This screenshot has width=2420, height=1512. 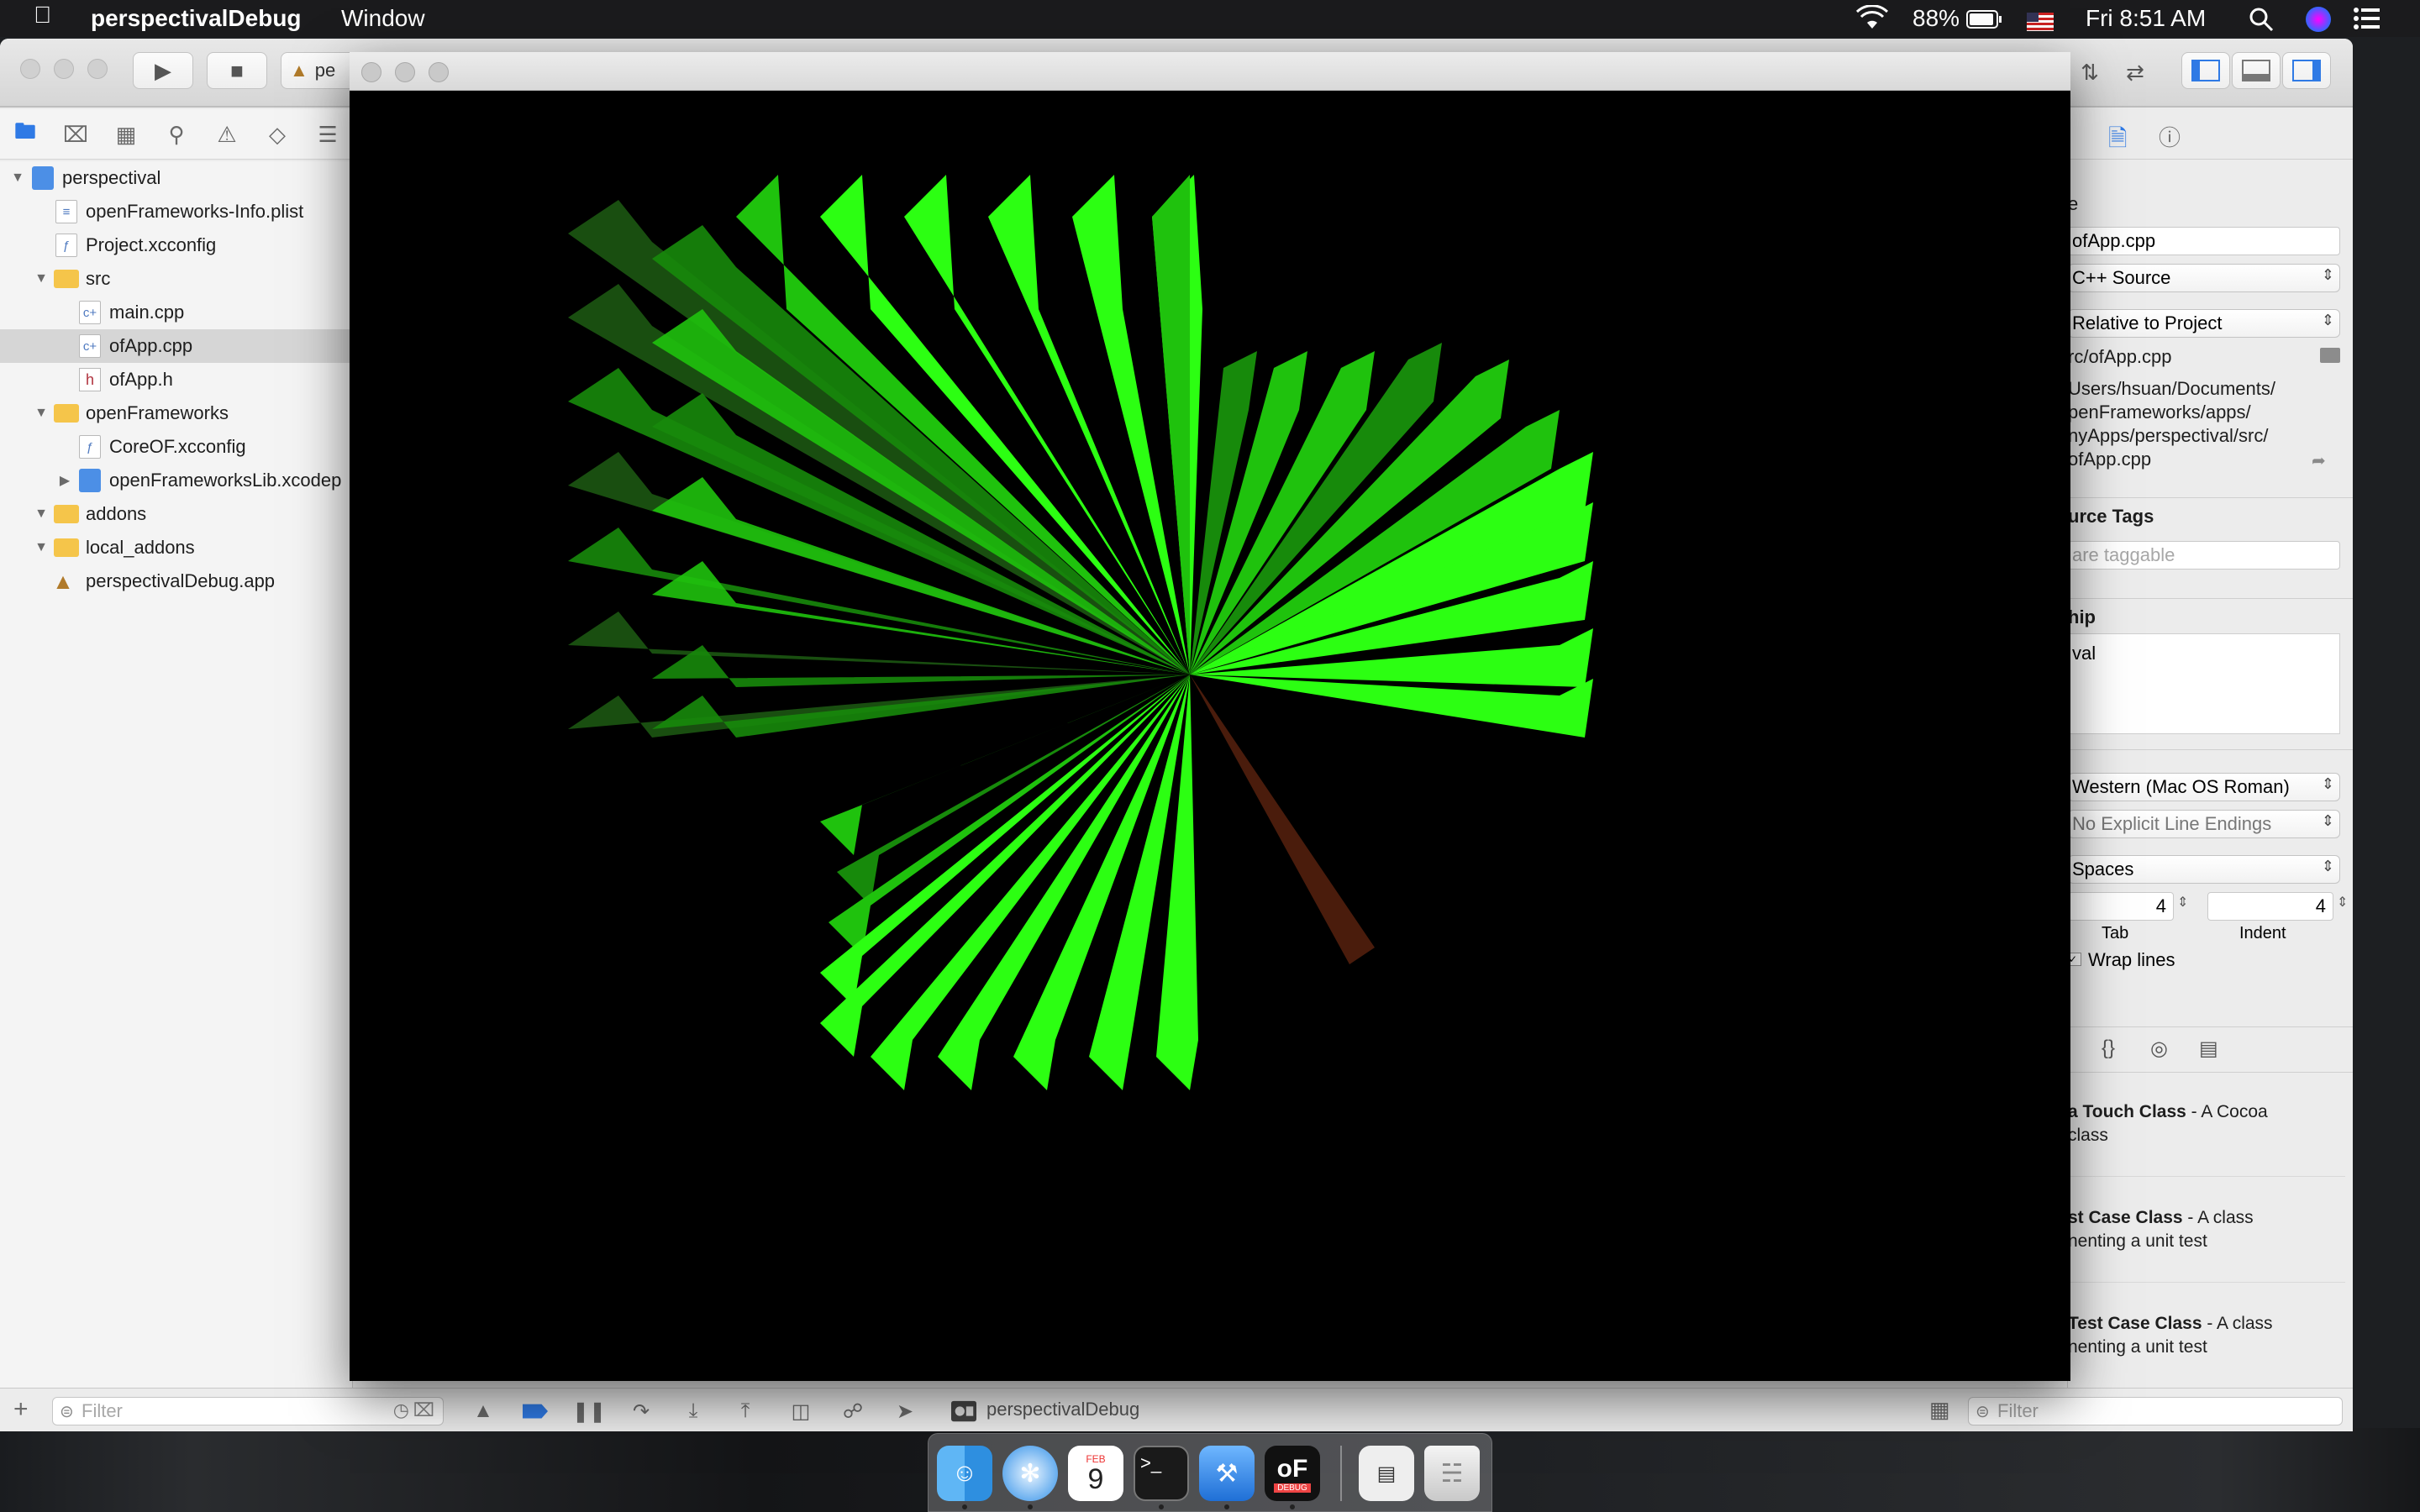 What do you see at coordinates (2090, 72) in the screenshot?
I see `version-editor-icon: ⇅` at bounding box center [2090, 72].